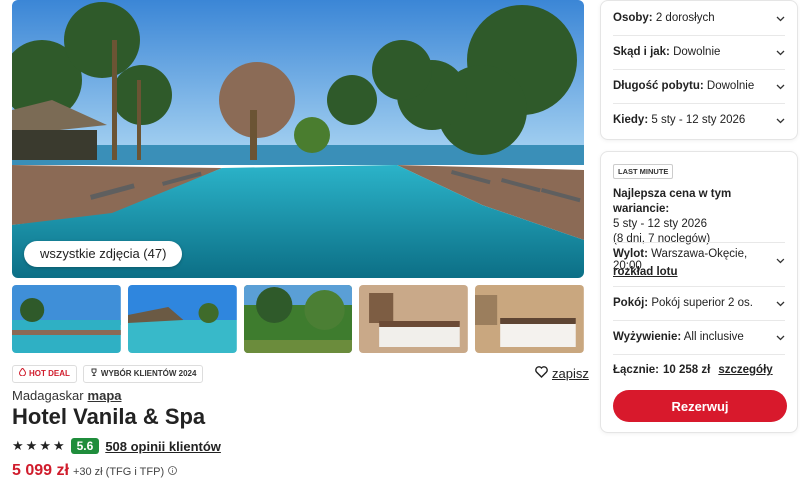 The width and height of the screenshot is (800, 480). What do you see at coordinates (570, 373) in the screenshot?
I see `save-label: zapisz` at bounding box center [570, 373].